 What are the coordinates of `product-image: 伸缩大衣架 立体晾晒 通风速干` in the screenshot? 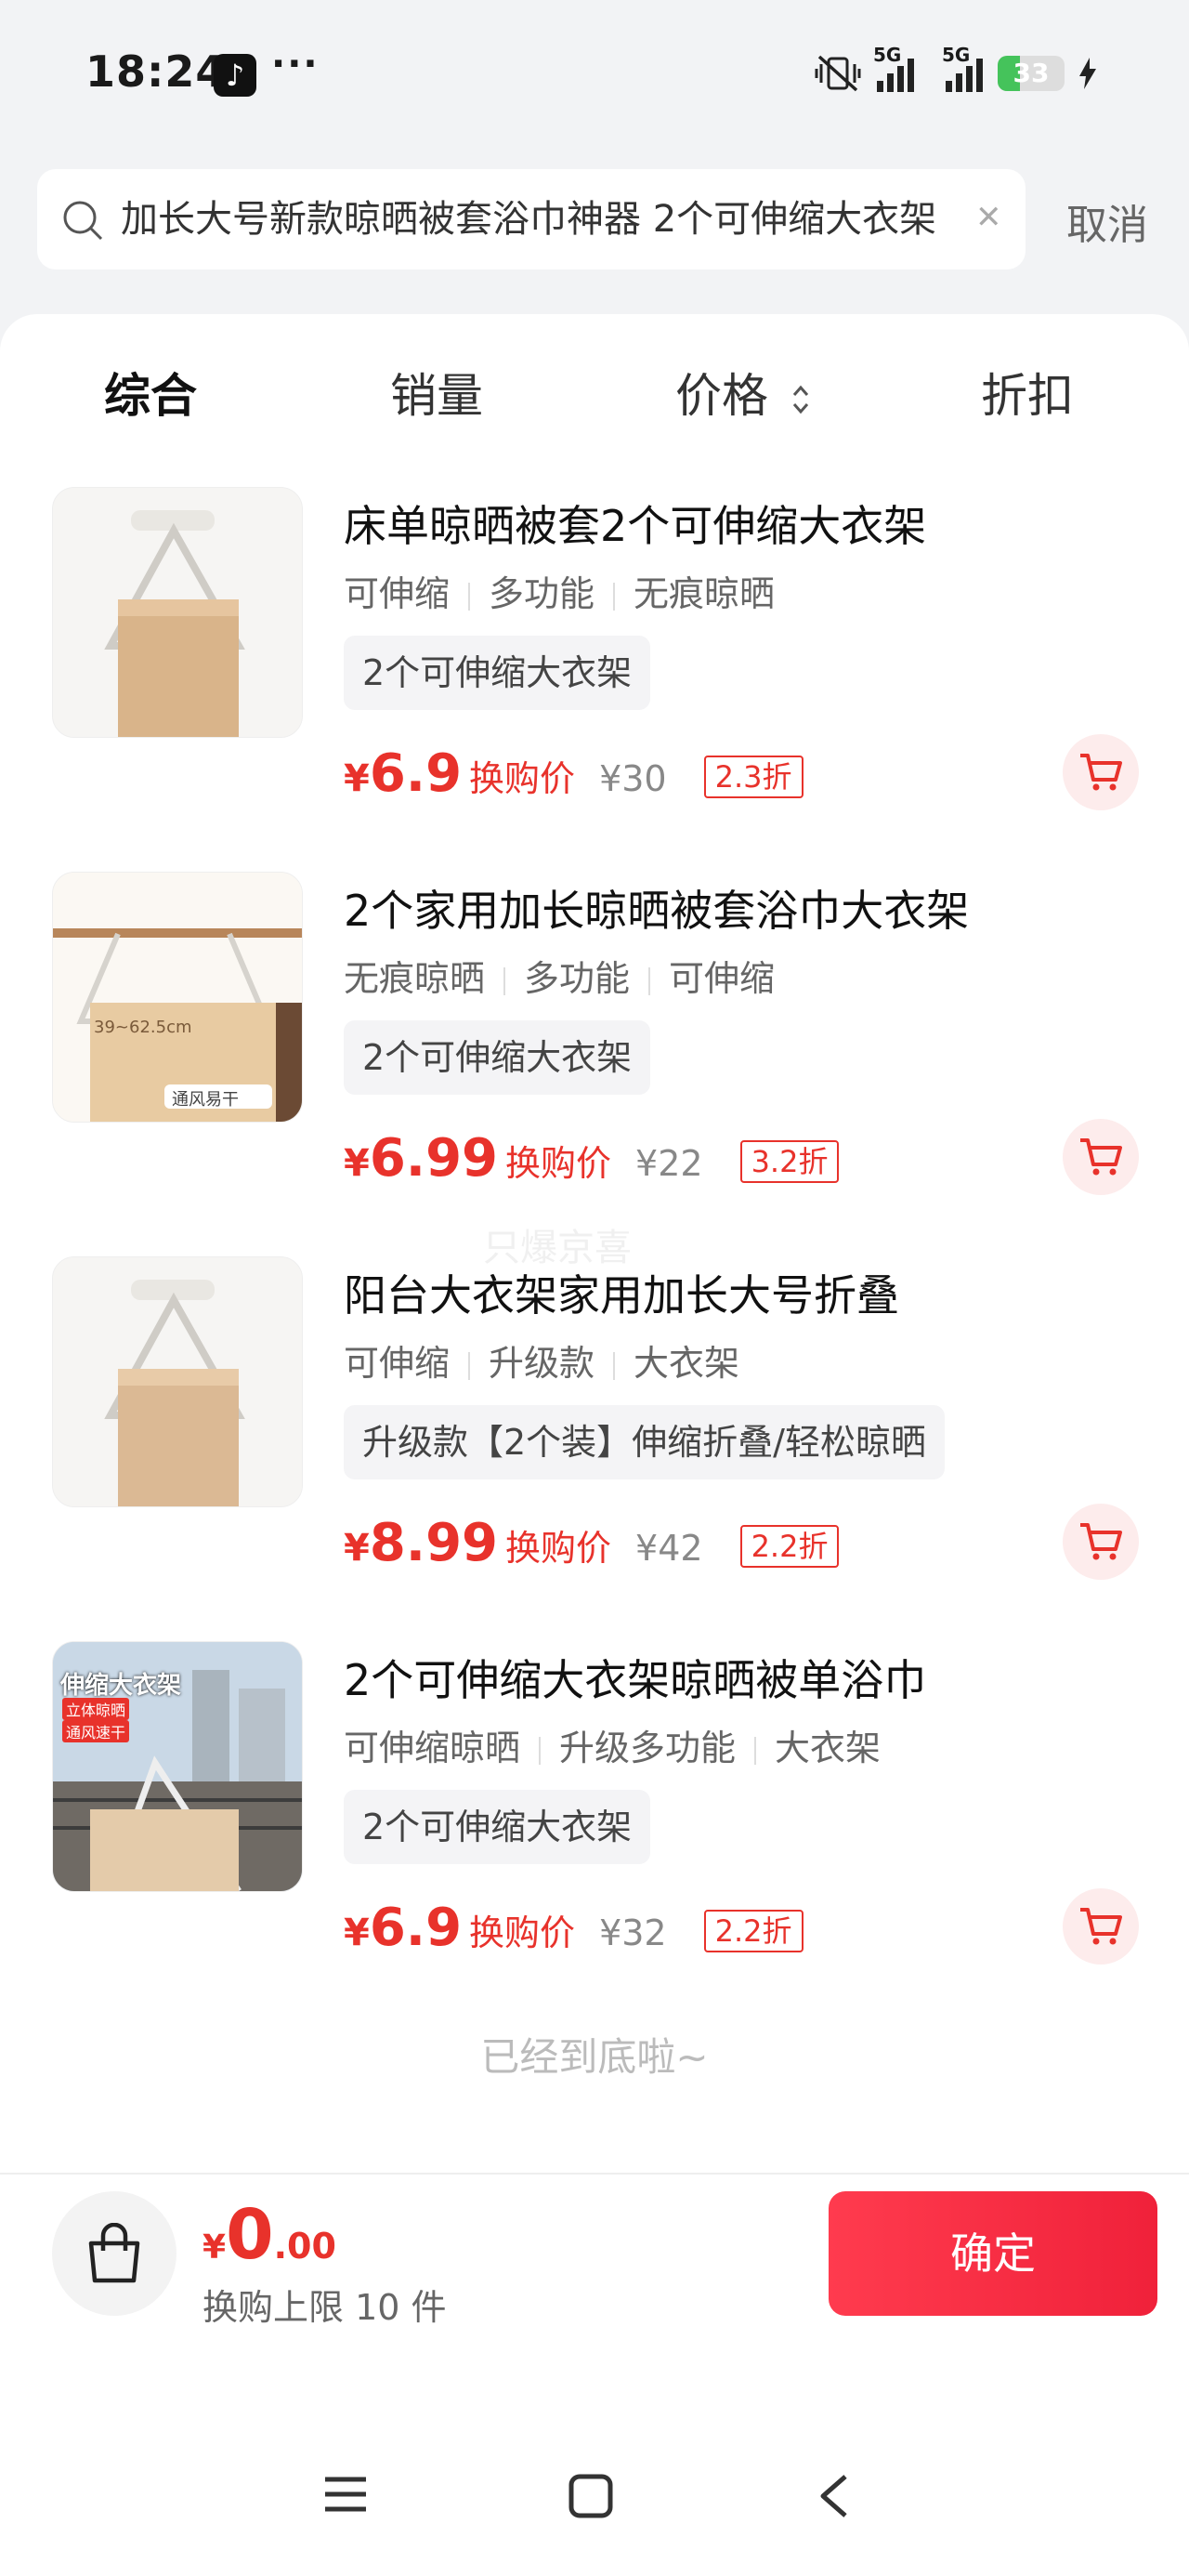 It's located at (177, 1766).